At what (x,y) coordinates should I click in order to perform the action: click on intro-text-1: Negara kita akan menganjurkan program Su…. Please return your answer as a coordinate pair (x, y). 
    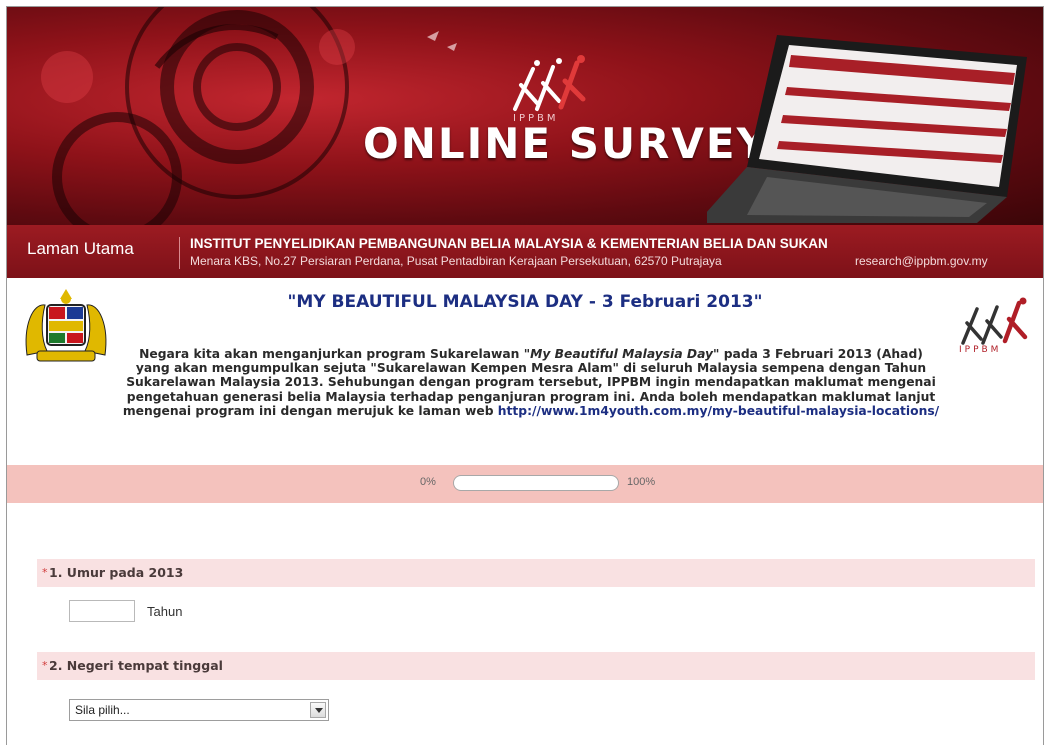
    Looking at the image, I should click on (331, 354).